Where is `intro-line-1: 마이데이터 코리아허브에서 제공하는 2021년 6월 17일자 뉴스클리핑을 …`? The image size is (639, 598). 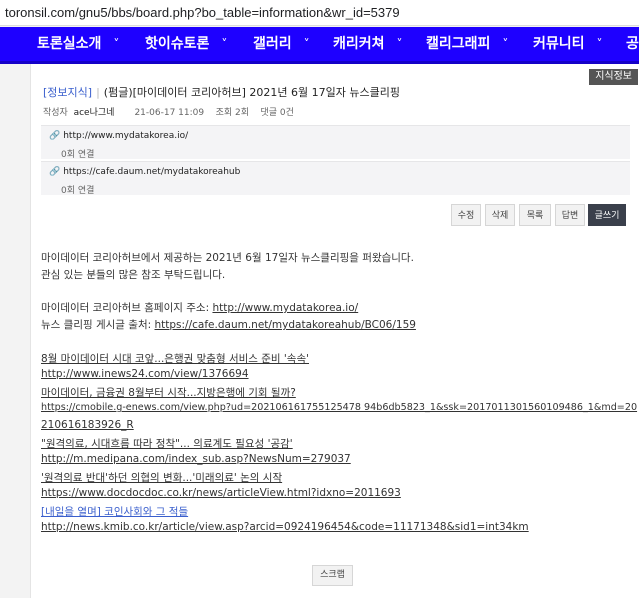 intro-line-1: 마이데이터 코리아허브에서 제공하는 2021년 6월 17일자 뉴스클리핑을 … is located at coordinates (227, 258).